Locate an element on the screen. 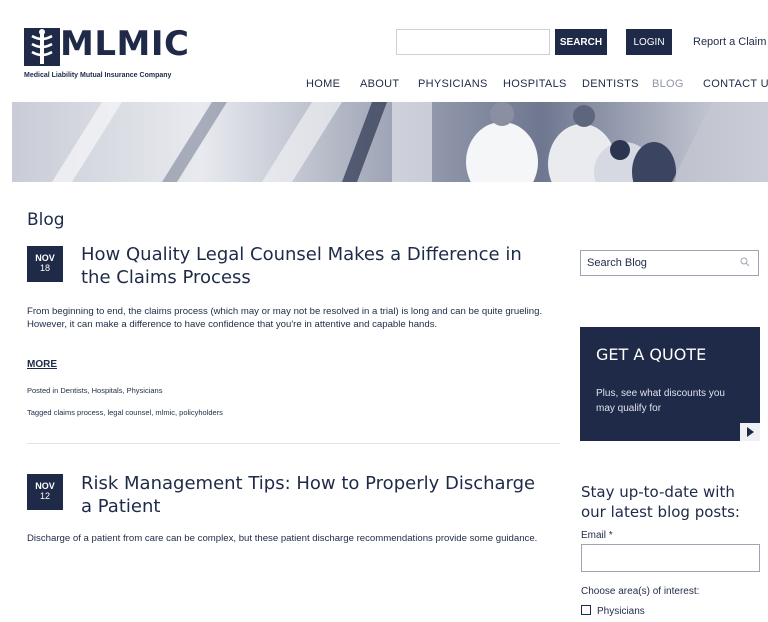  interest-label: Choose area(s) of interest: is located at coordinates (640, 591).